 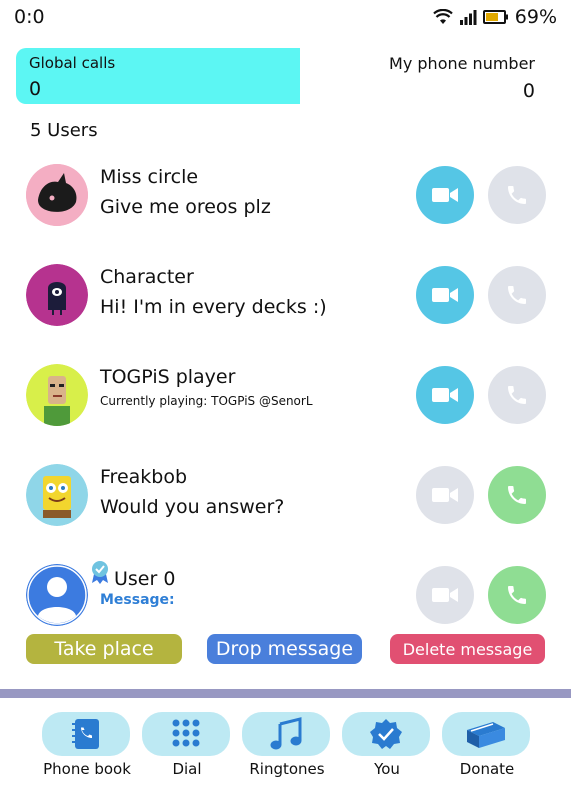 What do you see at coordinates (462, 63) in the screenshot?
I see `my-phone-number-label: My phone number` at bounding box center [462, 63].